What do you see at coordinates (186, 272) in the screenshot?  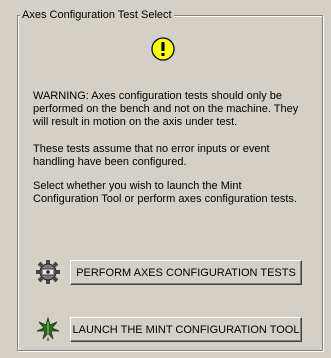 I see `perform-axes-tests-button: PERFORM AXES CONFIGURATION TESTS` at bounding box center [186, 272].